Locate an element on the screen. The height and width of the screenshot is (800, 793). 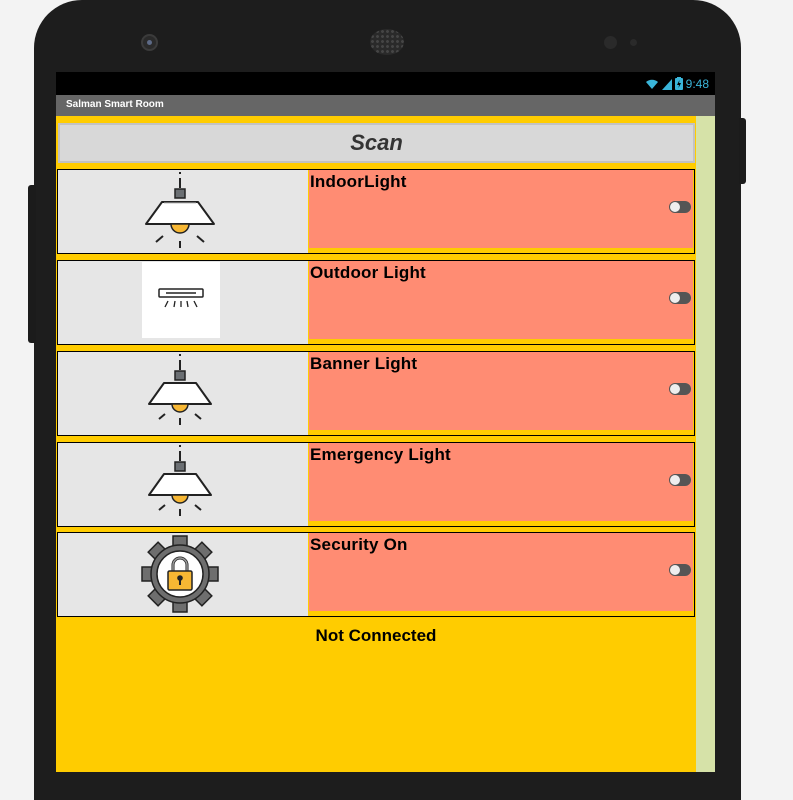
device-panel: Security On is located at coordinates (501, 572).